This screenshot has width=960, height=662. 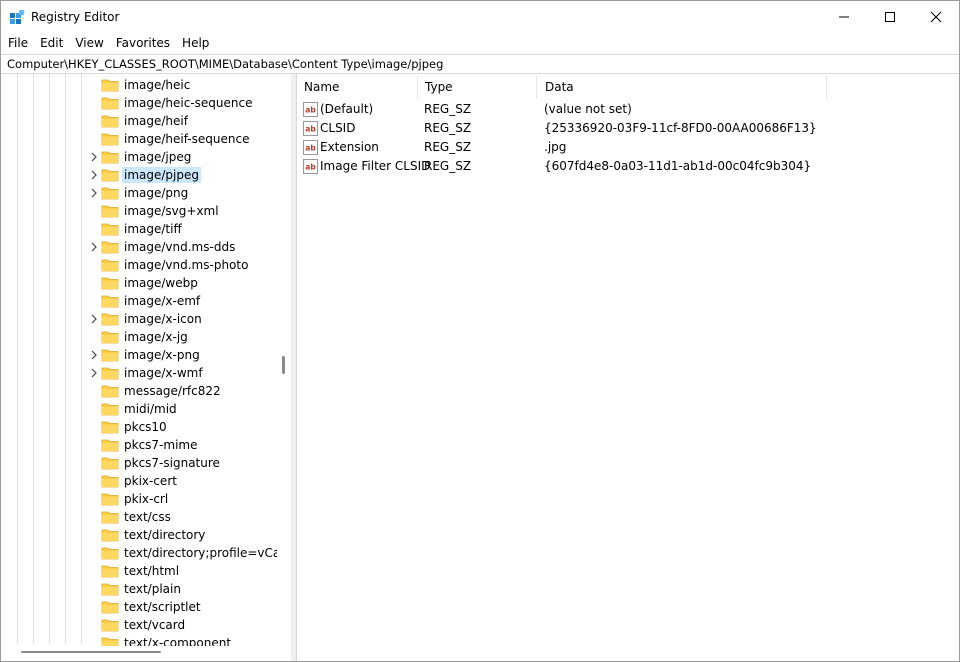 I want to click on tree-item-label: image/x-png, so click(x=162, y=355).